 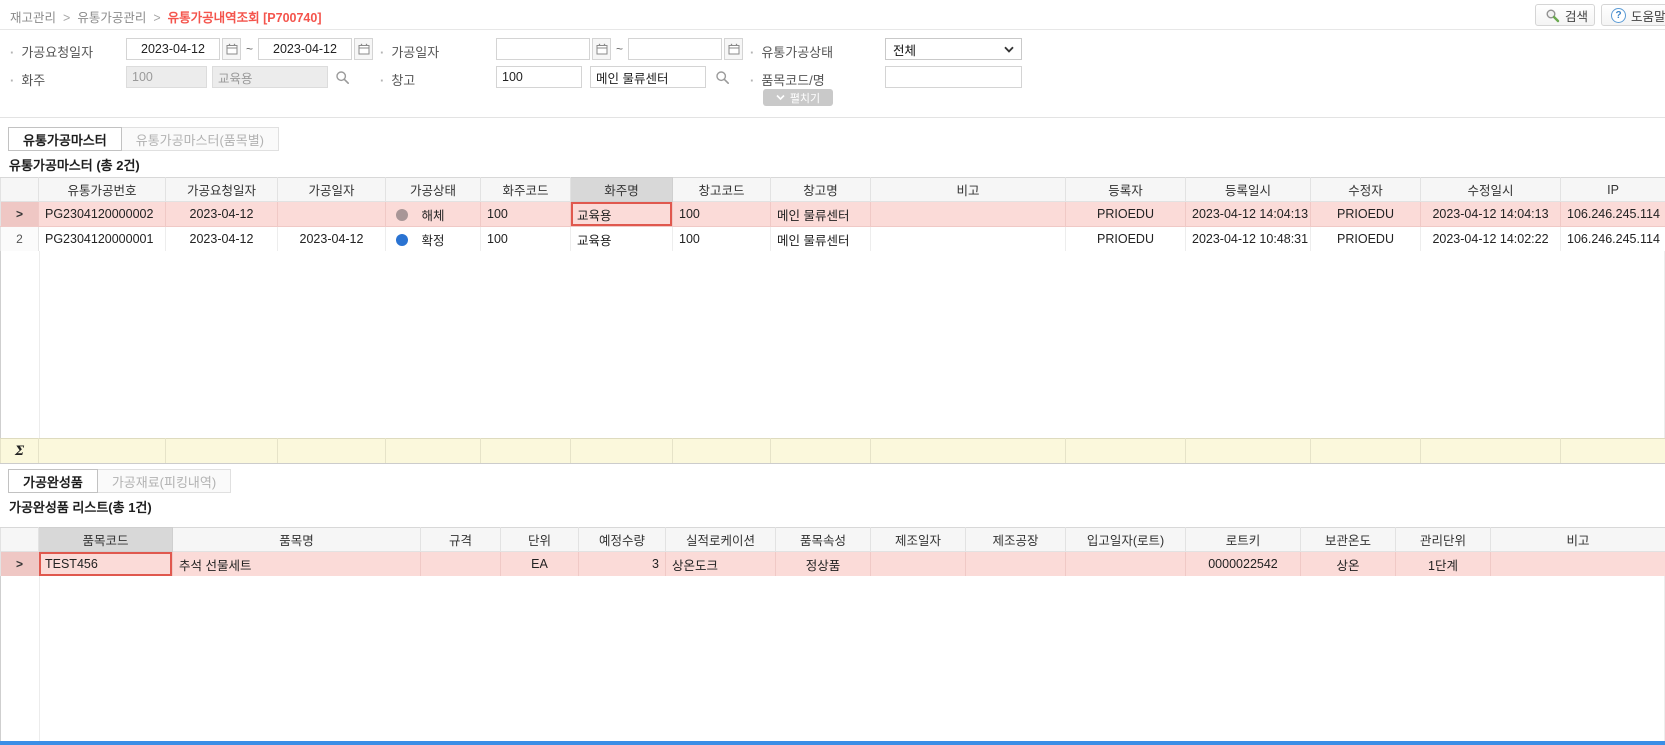 What do you see at coordinates (331, 189) in the screenshot?
I see `master-column-header: 가공일자` at bounding box center [331, 189].